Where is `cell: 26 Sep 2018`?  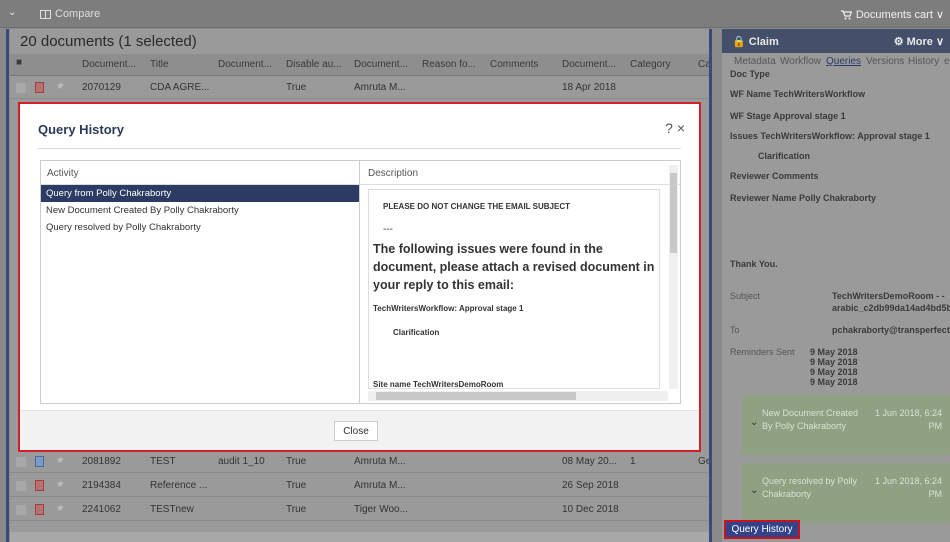 cell: 26 Sep 2018 is located at coordinates (590, 485).